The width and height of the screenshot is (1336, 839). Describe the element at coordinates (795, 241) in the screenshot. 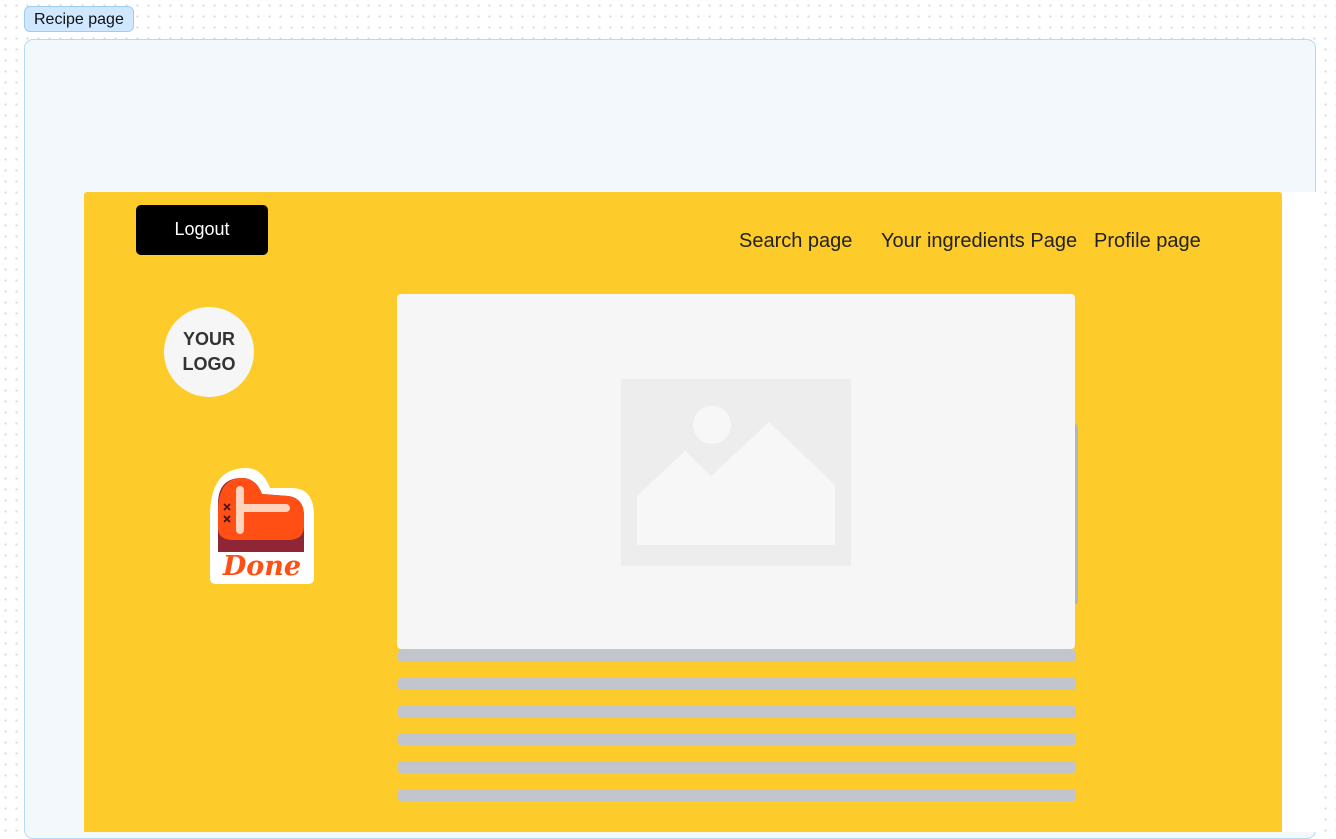

I see `nav-link-search: Search page` at that location.